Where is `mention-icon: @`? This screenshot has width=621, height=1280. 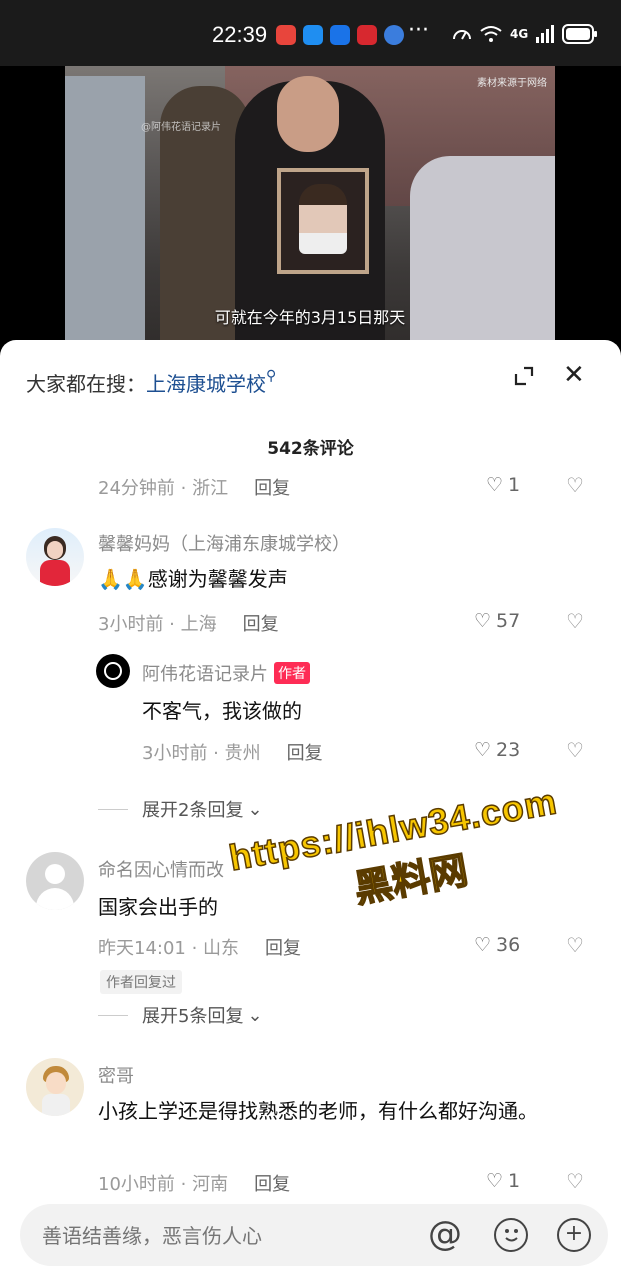
mention-icon: @ is located at coordinates (445, 1234).